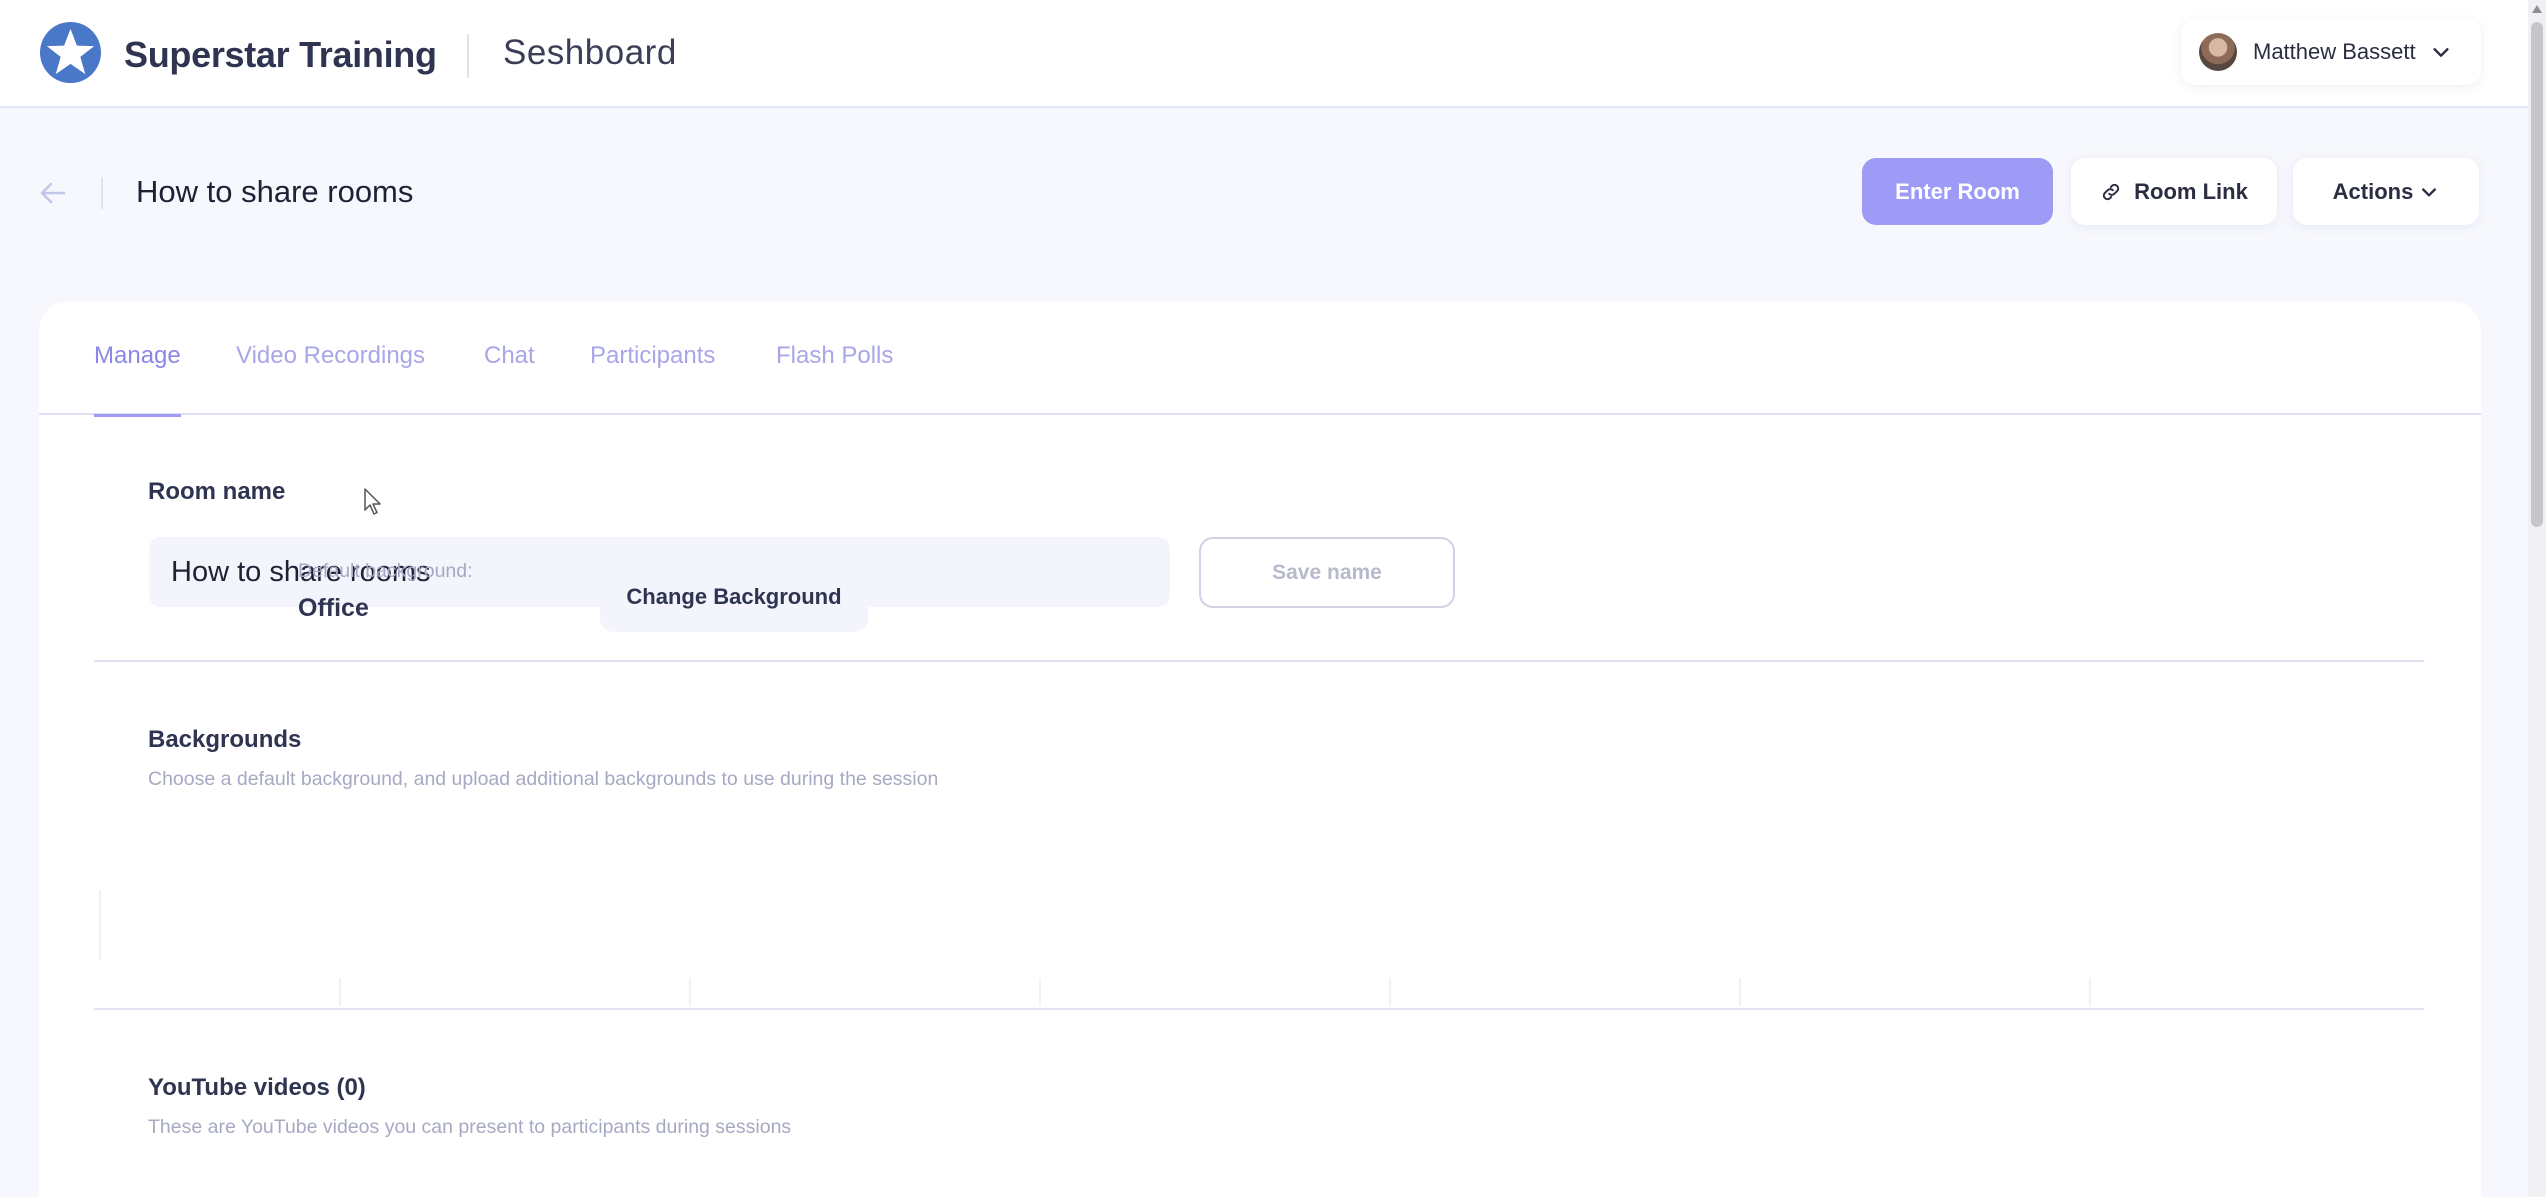  What do you see at coordinates (2373, 191) in the screenshot?
I see `actions-label: Actions` at bounding box center [2373, 191].